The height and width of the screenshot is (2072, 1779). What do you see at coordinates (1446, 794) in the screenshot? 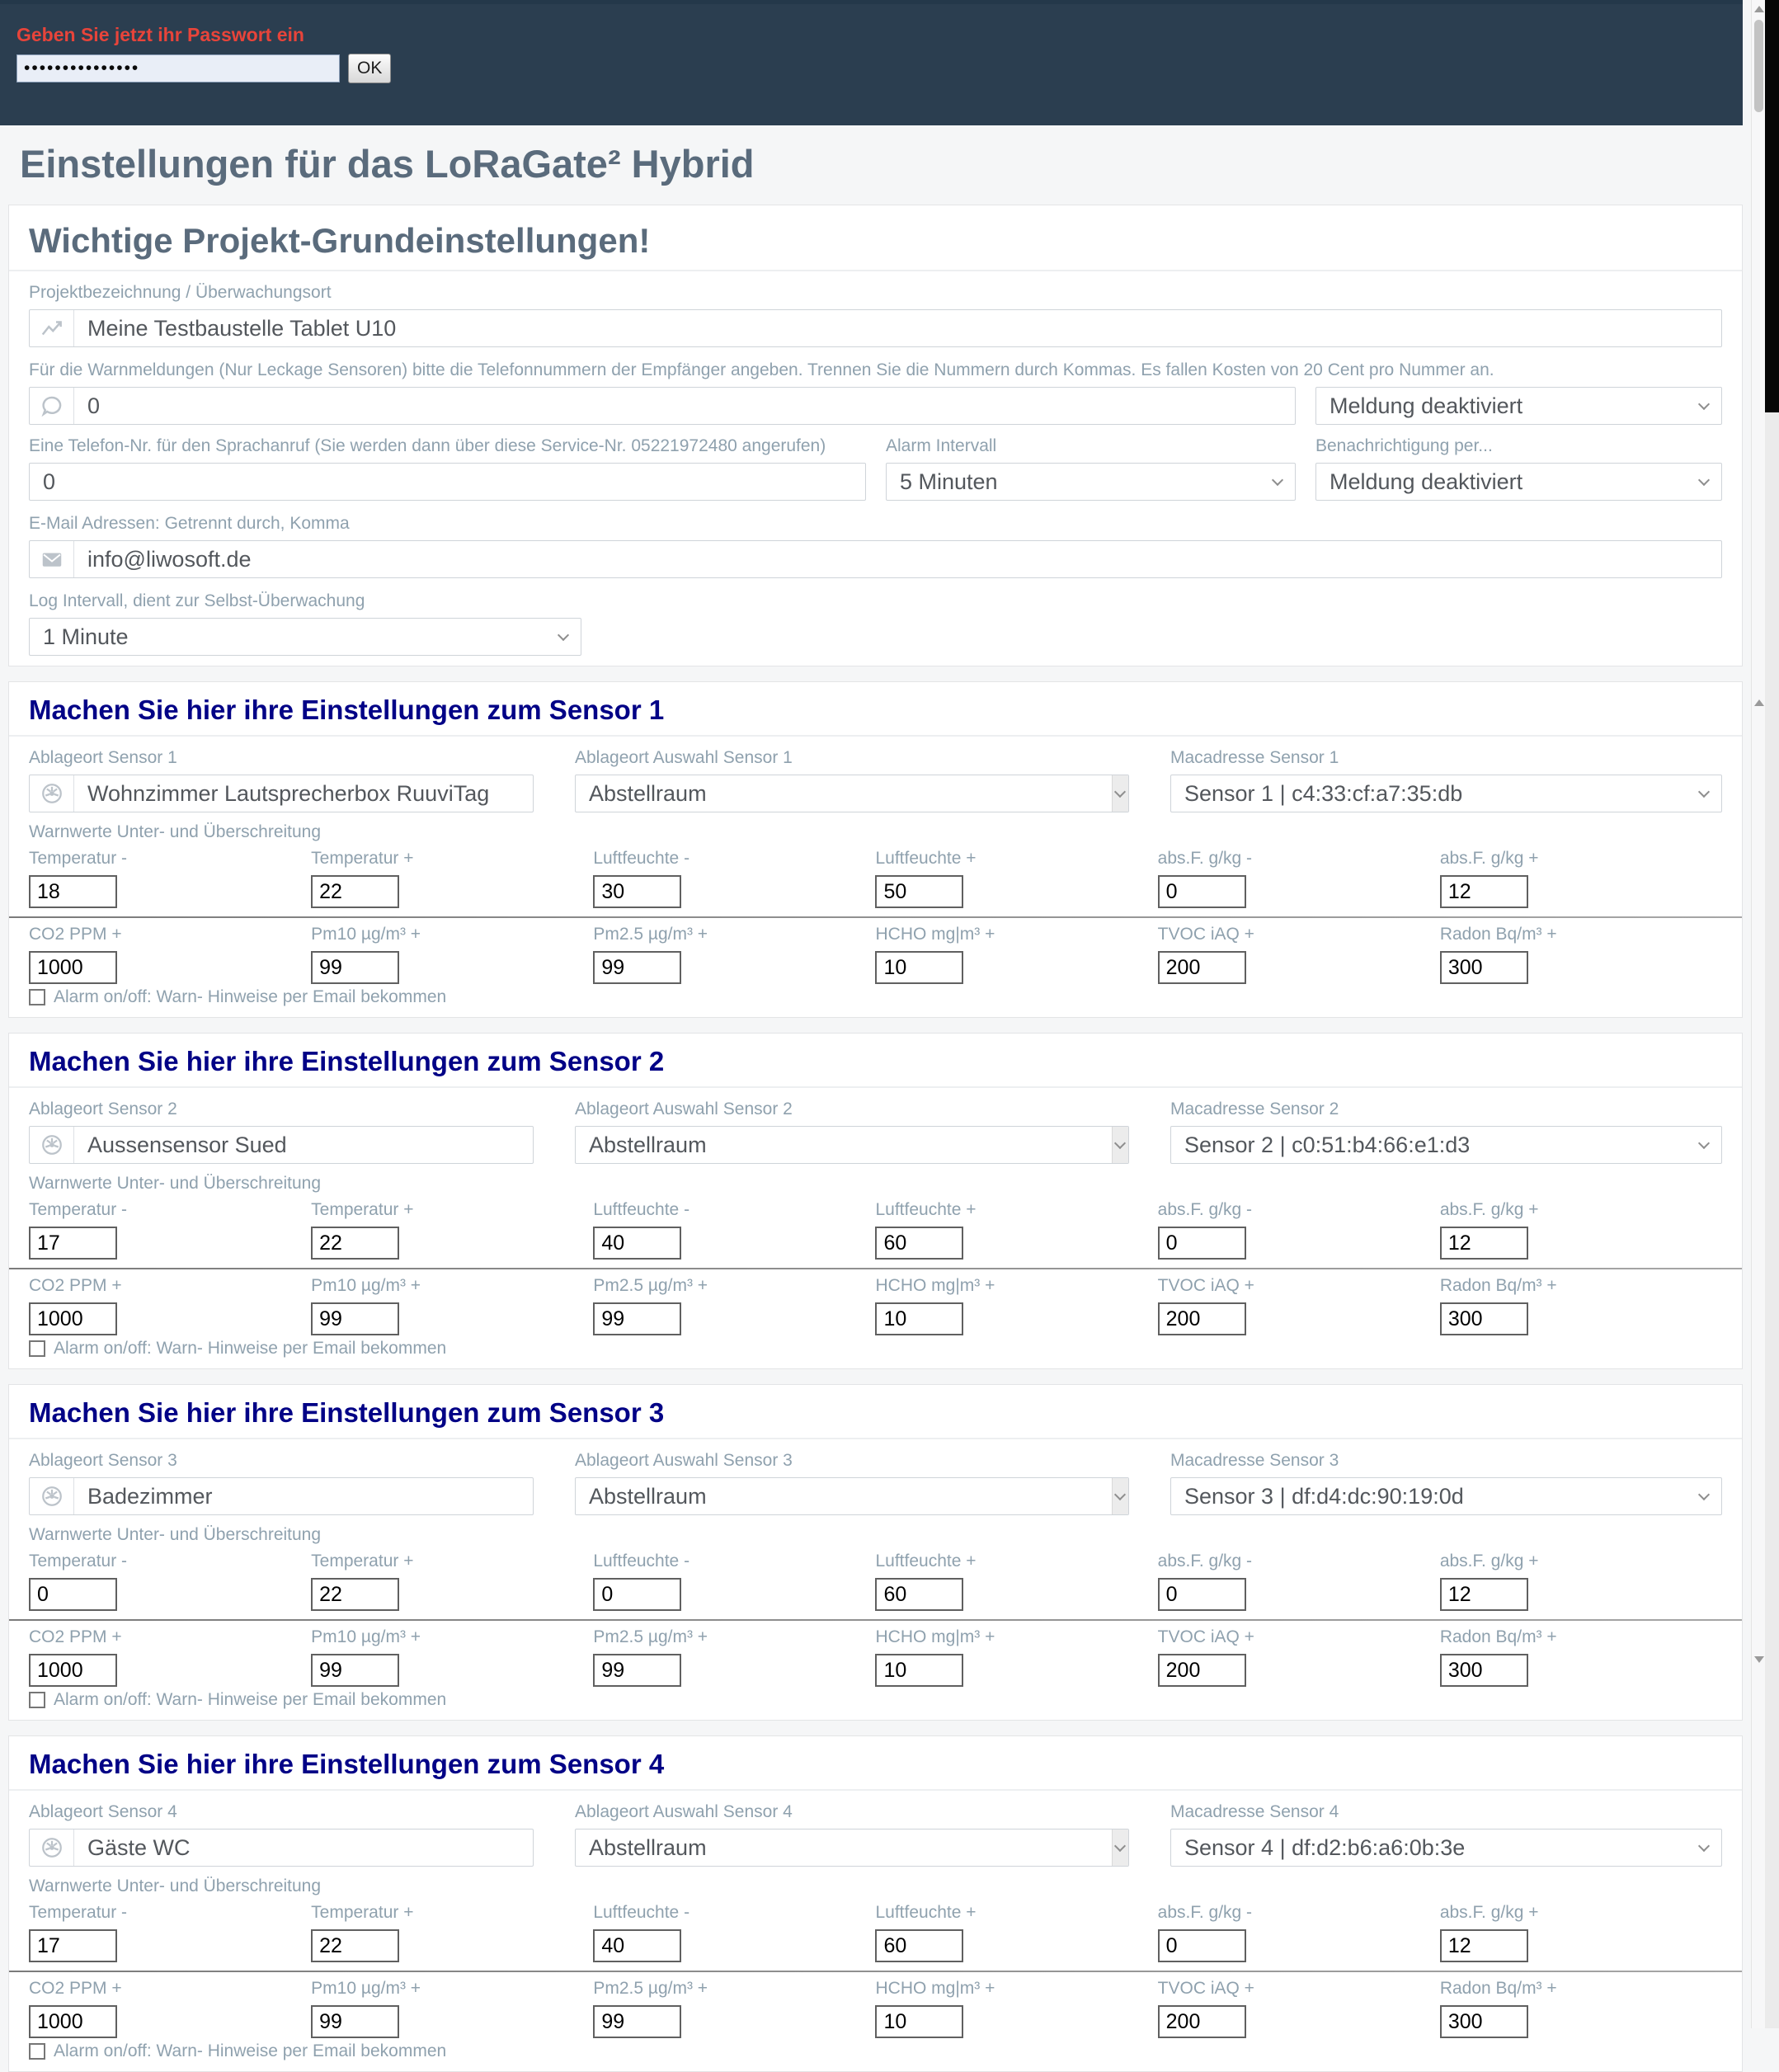
I see `macadresse-select: Sensor 1 | c4:33:cf:a7:35:db` at bounding box center [1446, 794].